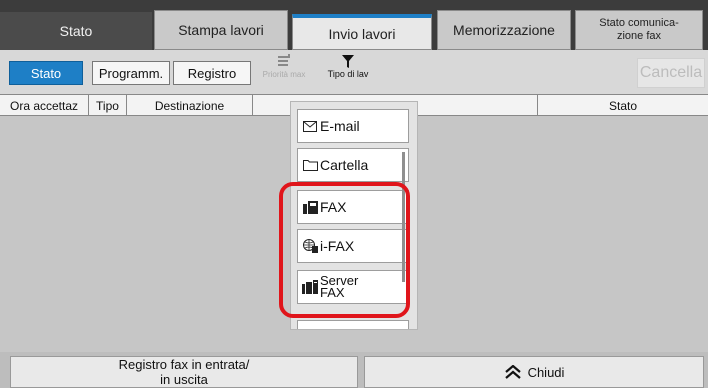  What do you see at coordinates (310, 165) in the screenshot?
I see `folder-icon` at bounding box center [310, 165].